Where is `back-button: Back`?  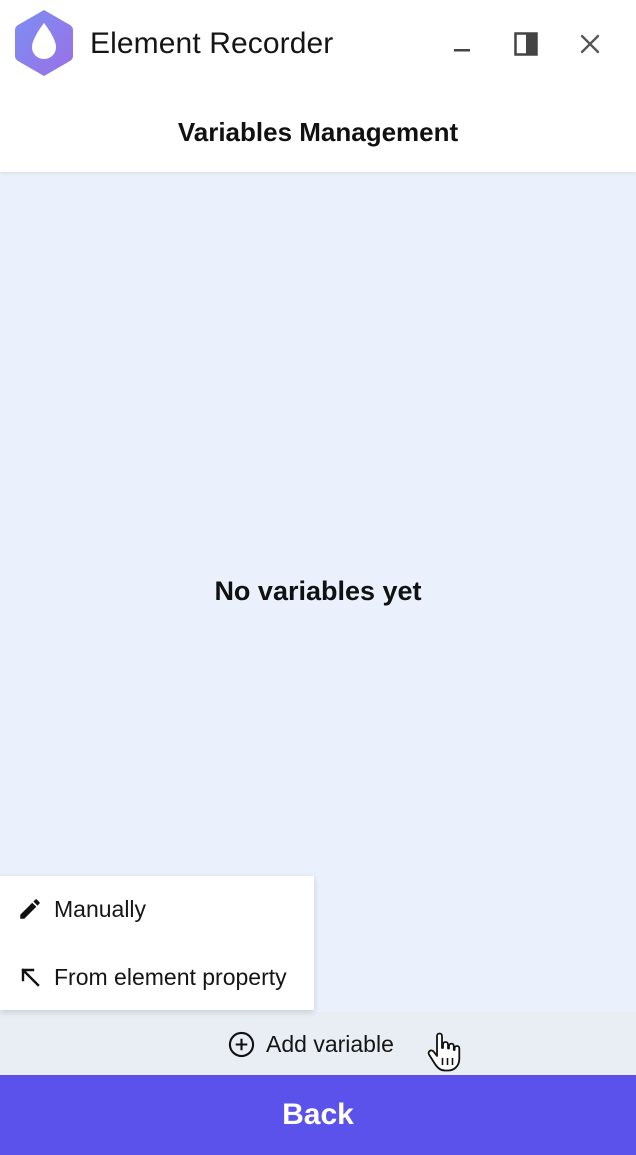 back-button: Back is located at coordinates (318, 1115).